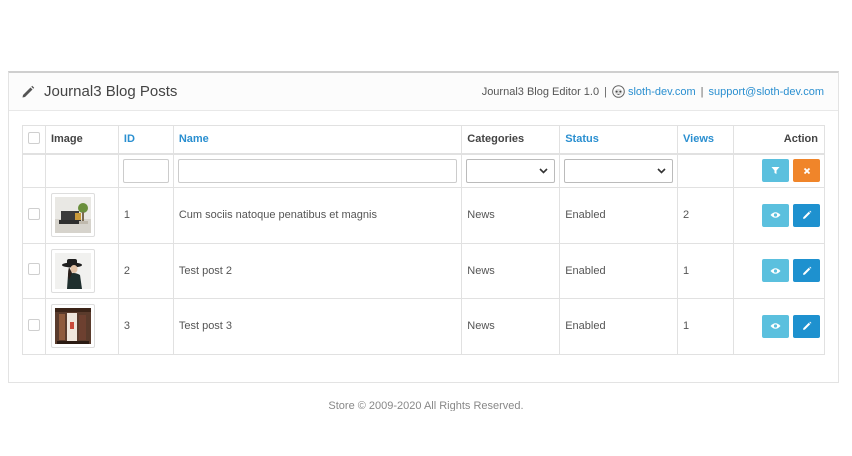  What do you see at coordinates (619, 140) in the screenshot?
I see `column-status: Status` at bounding box center [619, 140].